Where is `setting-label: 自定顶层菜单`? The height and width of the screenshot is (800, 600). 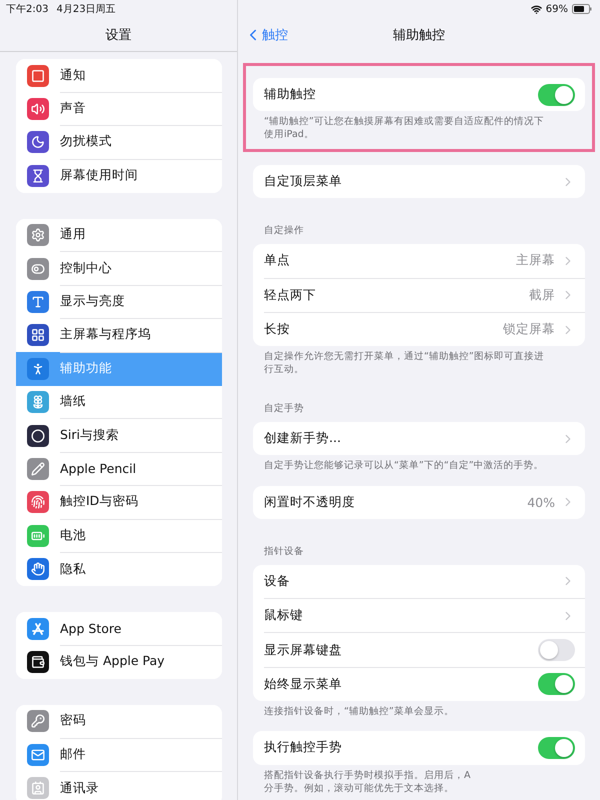
setting-label: 自定顶层菜单 is located at coordinates (303, 181).